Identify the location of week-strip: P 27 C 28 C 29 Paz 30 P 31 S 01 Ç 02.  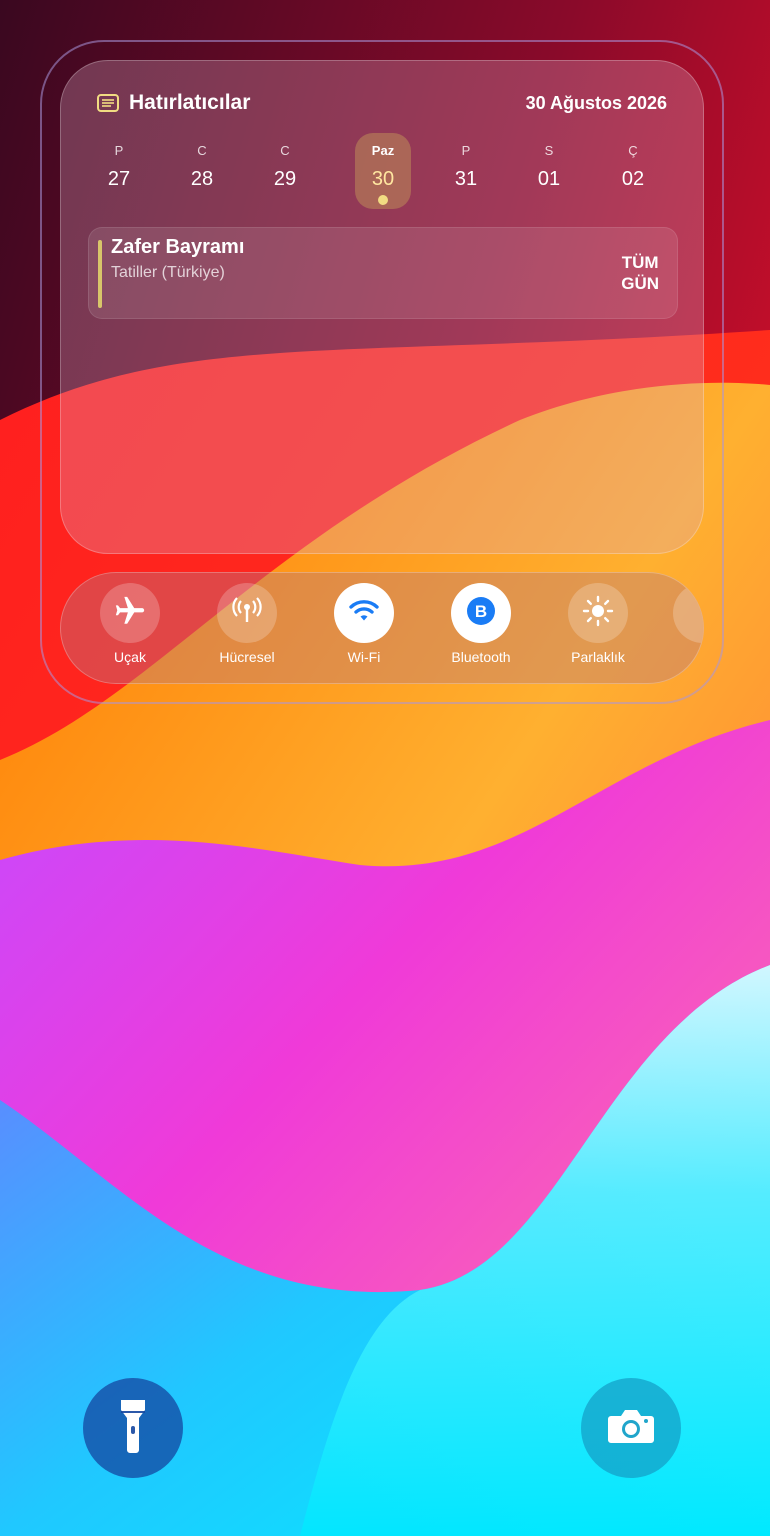
(383, 171).